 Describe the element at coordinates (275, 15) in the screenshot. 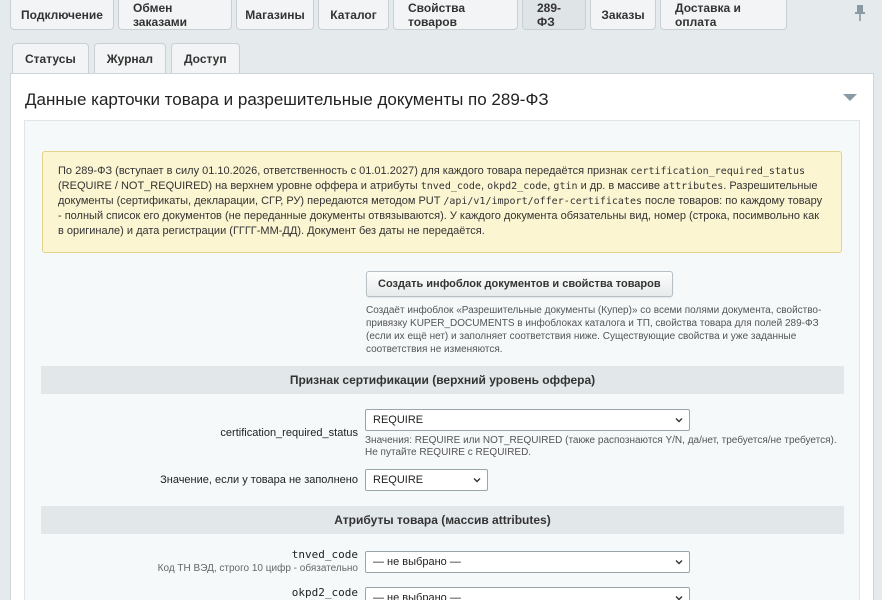

I see `tab-shops: Магазины` at that location.